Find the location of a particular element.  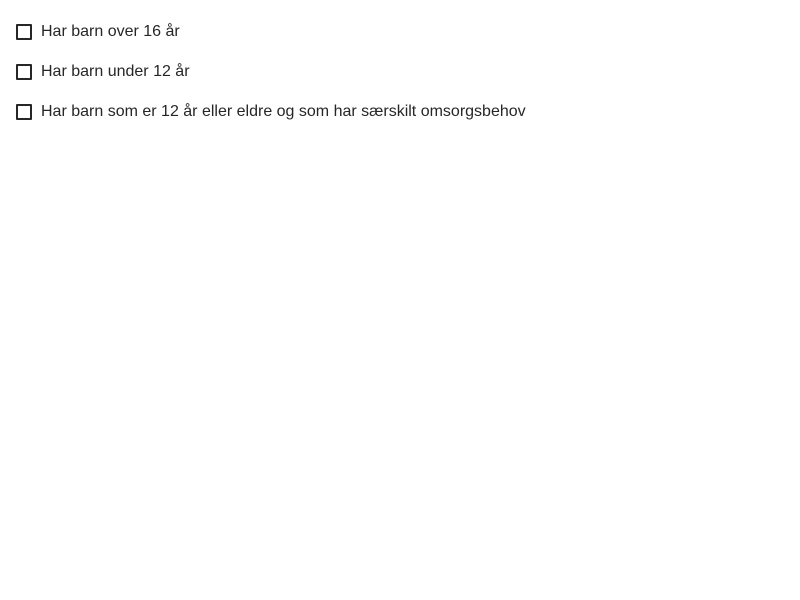

checkbox-label: Har barn under 12 år is located at coordinates (115, 72).